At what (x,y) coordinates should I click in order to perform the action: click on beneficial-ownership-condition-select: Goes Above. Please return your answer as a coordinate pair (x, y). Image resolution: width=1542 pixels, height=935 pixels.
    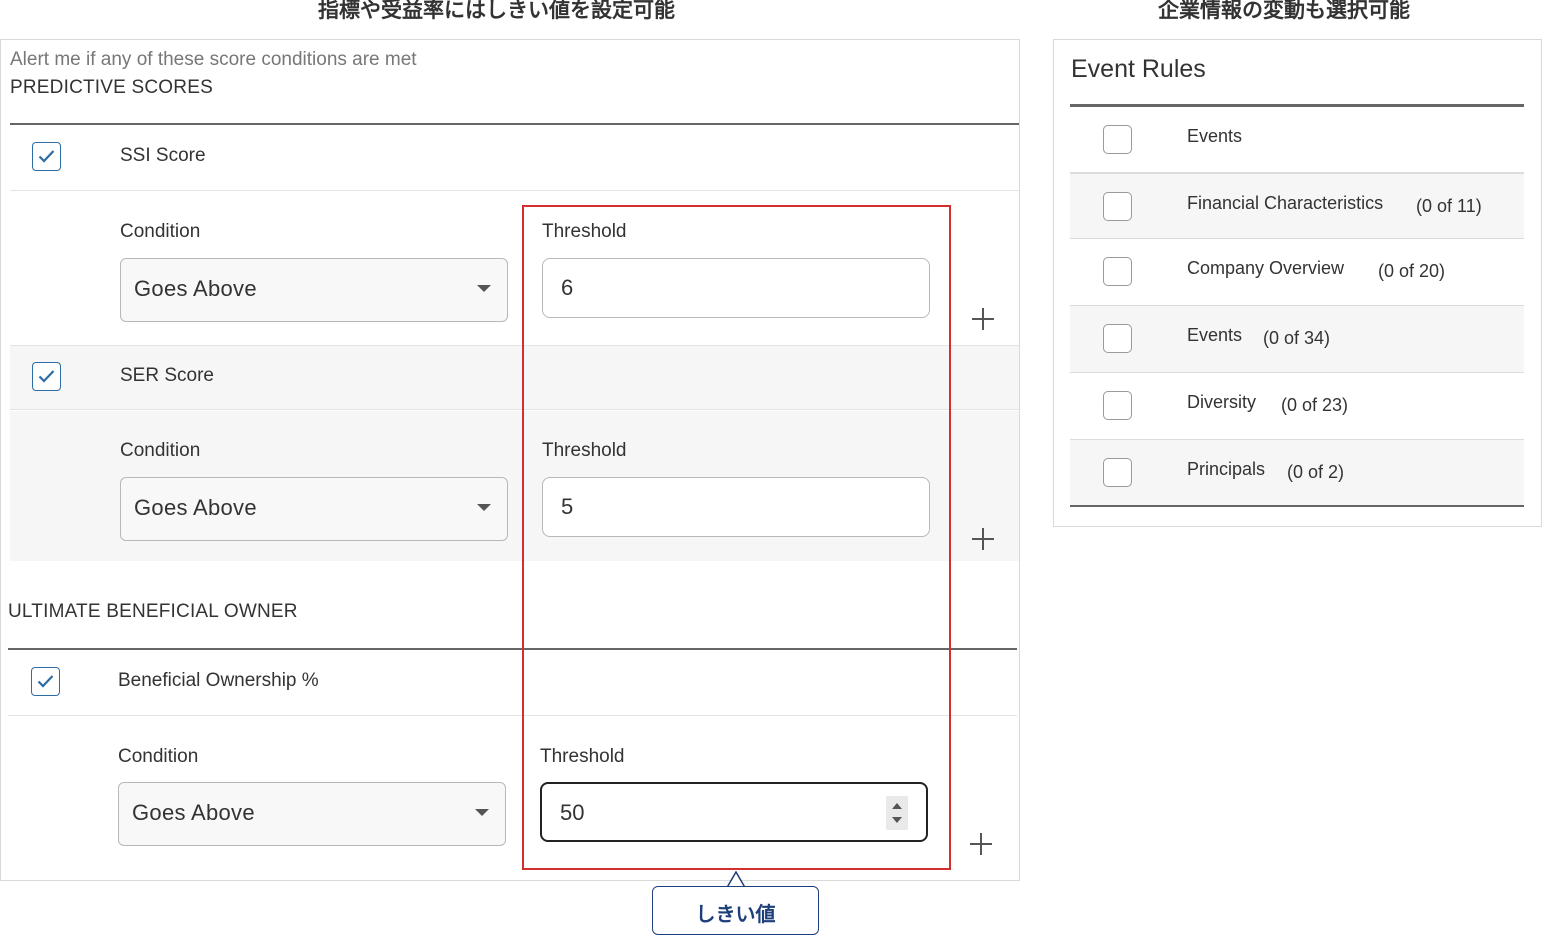
    Looking at the image, I should click on (312, 814).